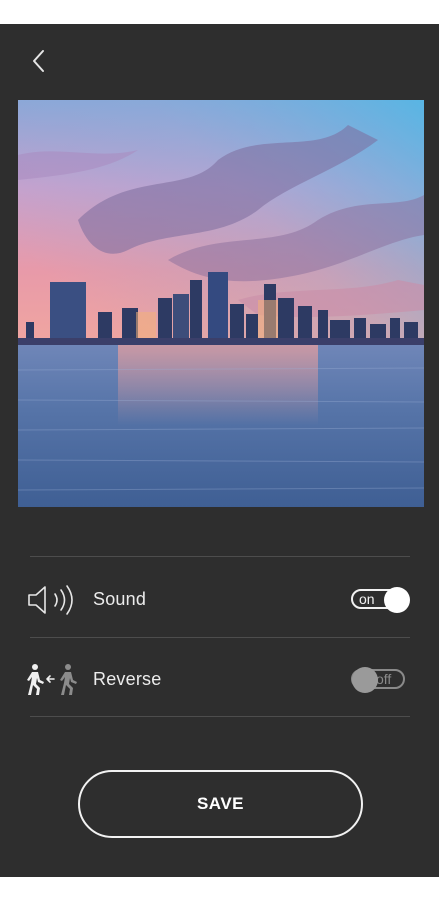 The image size is (439, 900). Describe the element at coordinates (219, 680) in the screenshot. I see `reverse-setting-row: Reverse off` at that location.